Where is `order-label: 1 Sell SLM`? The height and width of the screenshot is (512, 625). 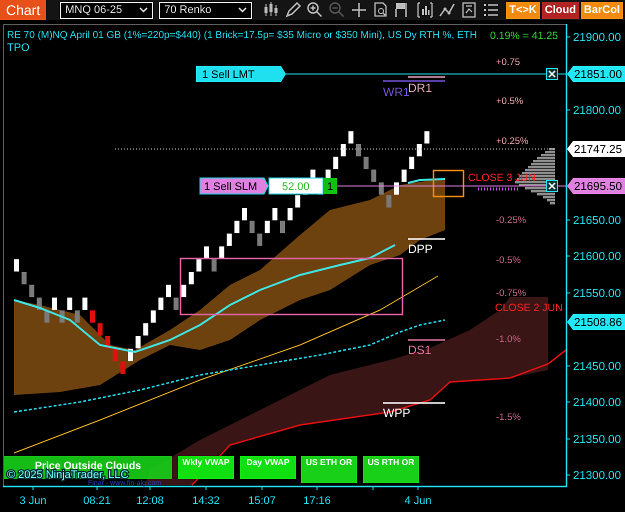
order-label: 1 Sell SLM is located at coordinates (234, 186).